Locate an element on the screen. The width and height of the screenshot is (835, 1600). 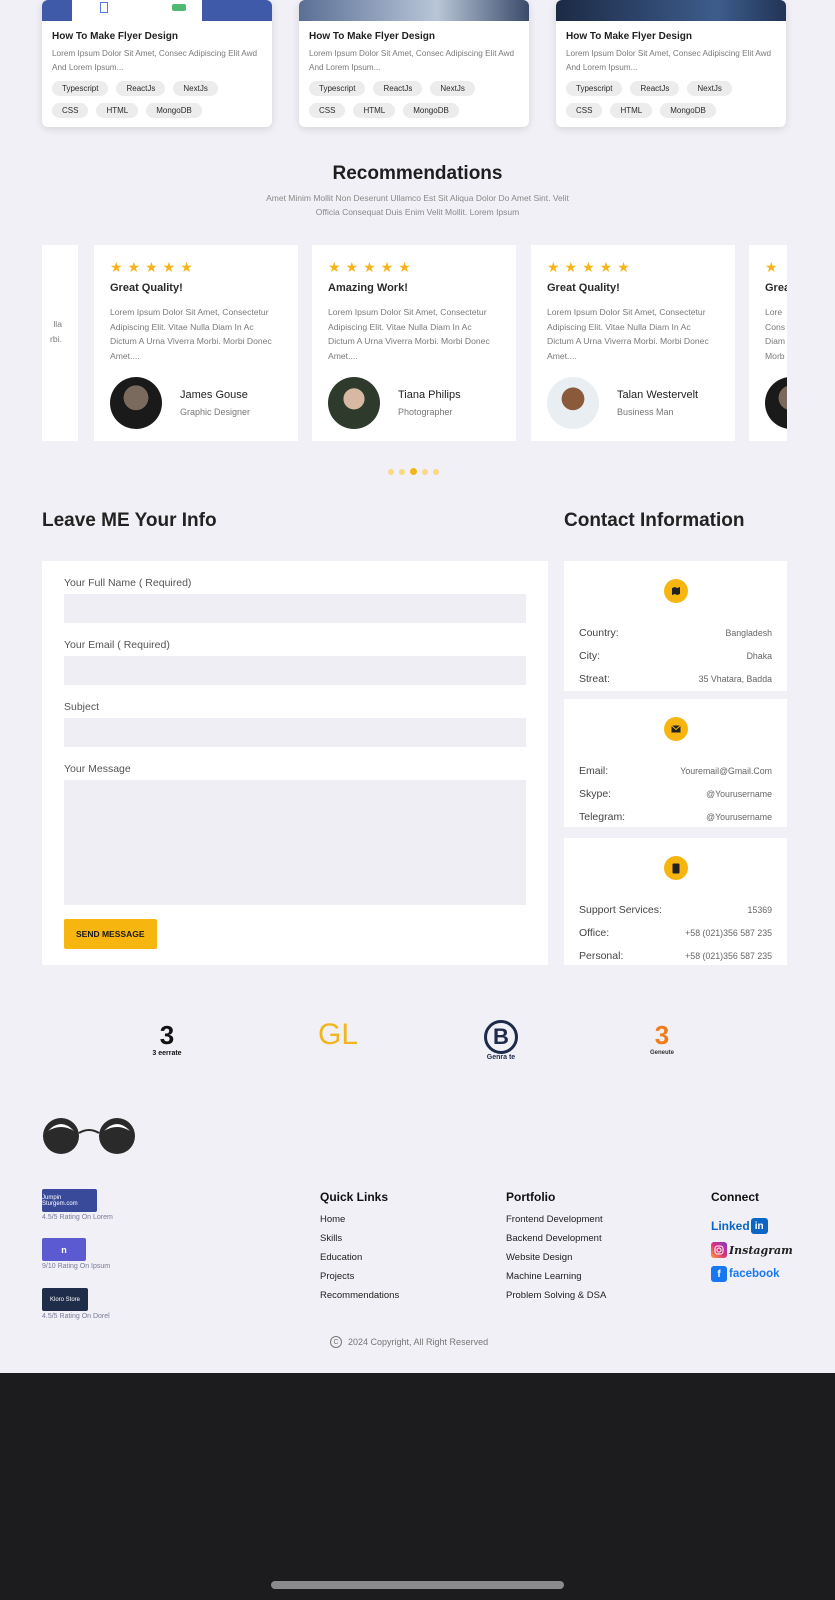
contact-key: Skype: is located at coordinates (595, 793).